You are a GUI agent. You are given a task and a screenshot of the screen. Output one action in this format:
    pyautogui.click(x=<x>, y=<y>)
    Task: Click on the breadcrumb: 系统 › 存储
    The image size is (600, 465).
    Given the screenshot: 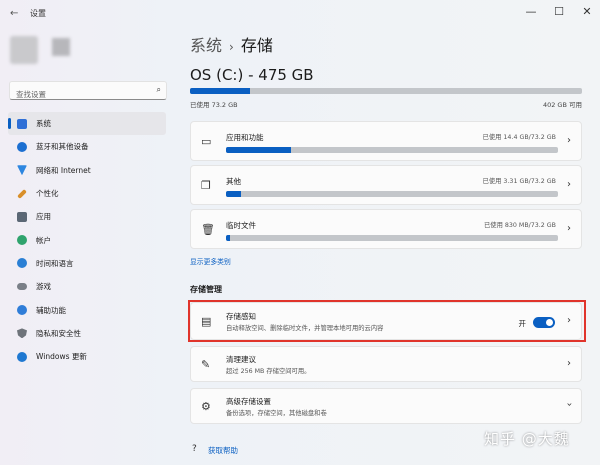 What is the action you would take?
    pyautogui.click(x=231, y=44)
    